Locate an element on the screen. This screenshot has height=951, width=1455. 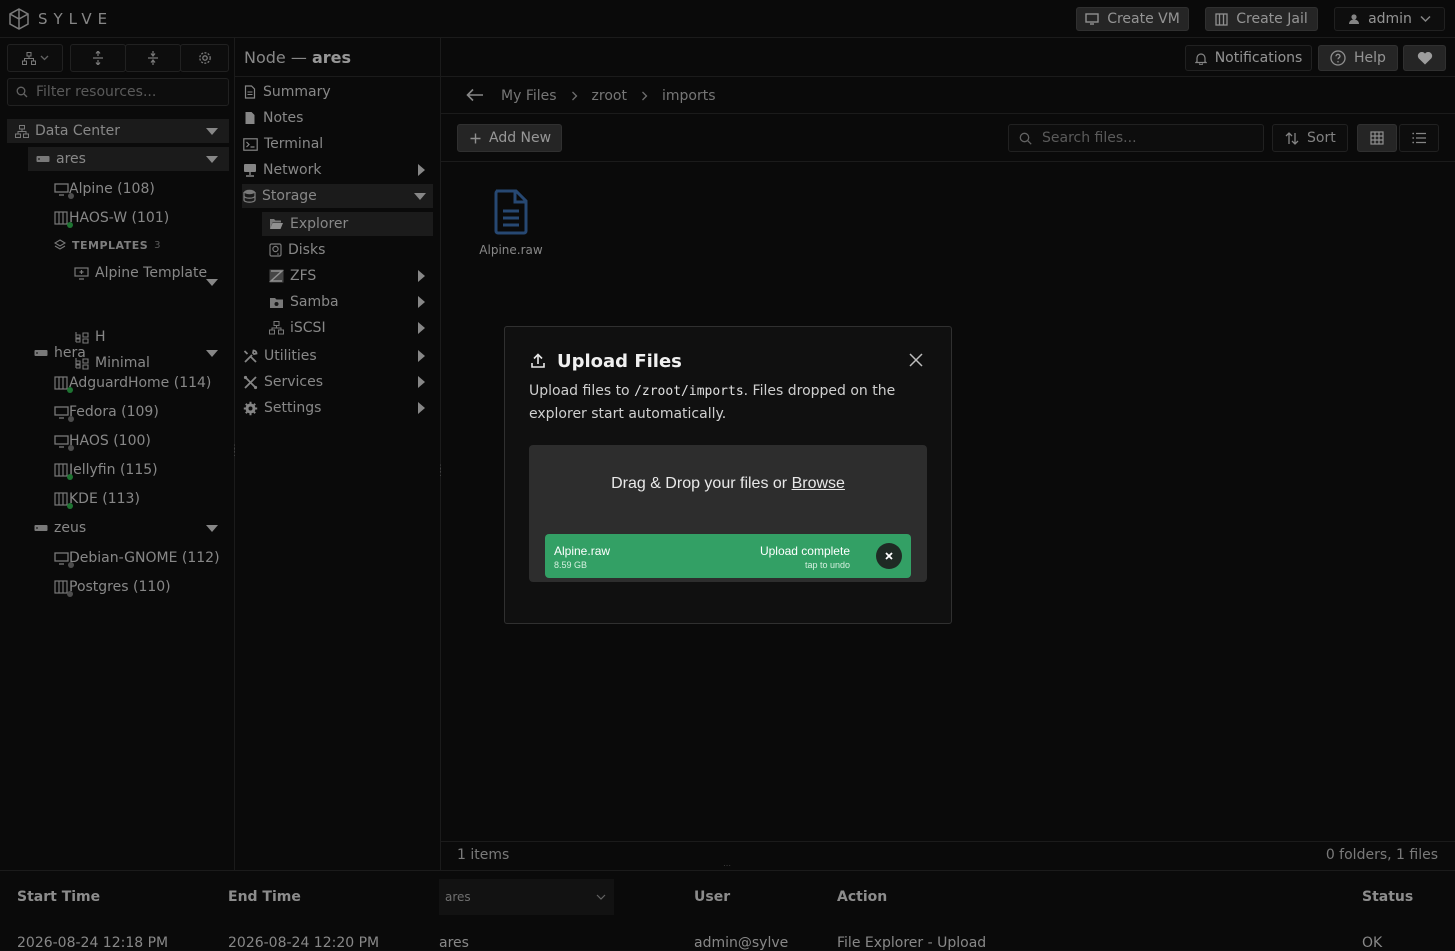
column-header-start: Start Time is located at coordinates (58, 897).